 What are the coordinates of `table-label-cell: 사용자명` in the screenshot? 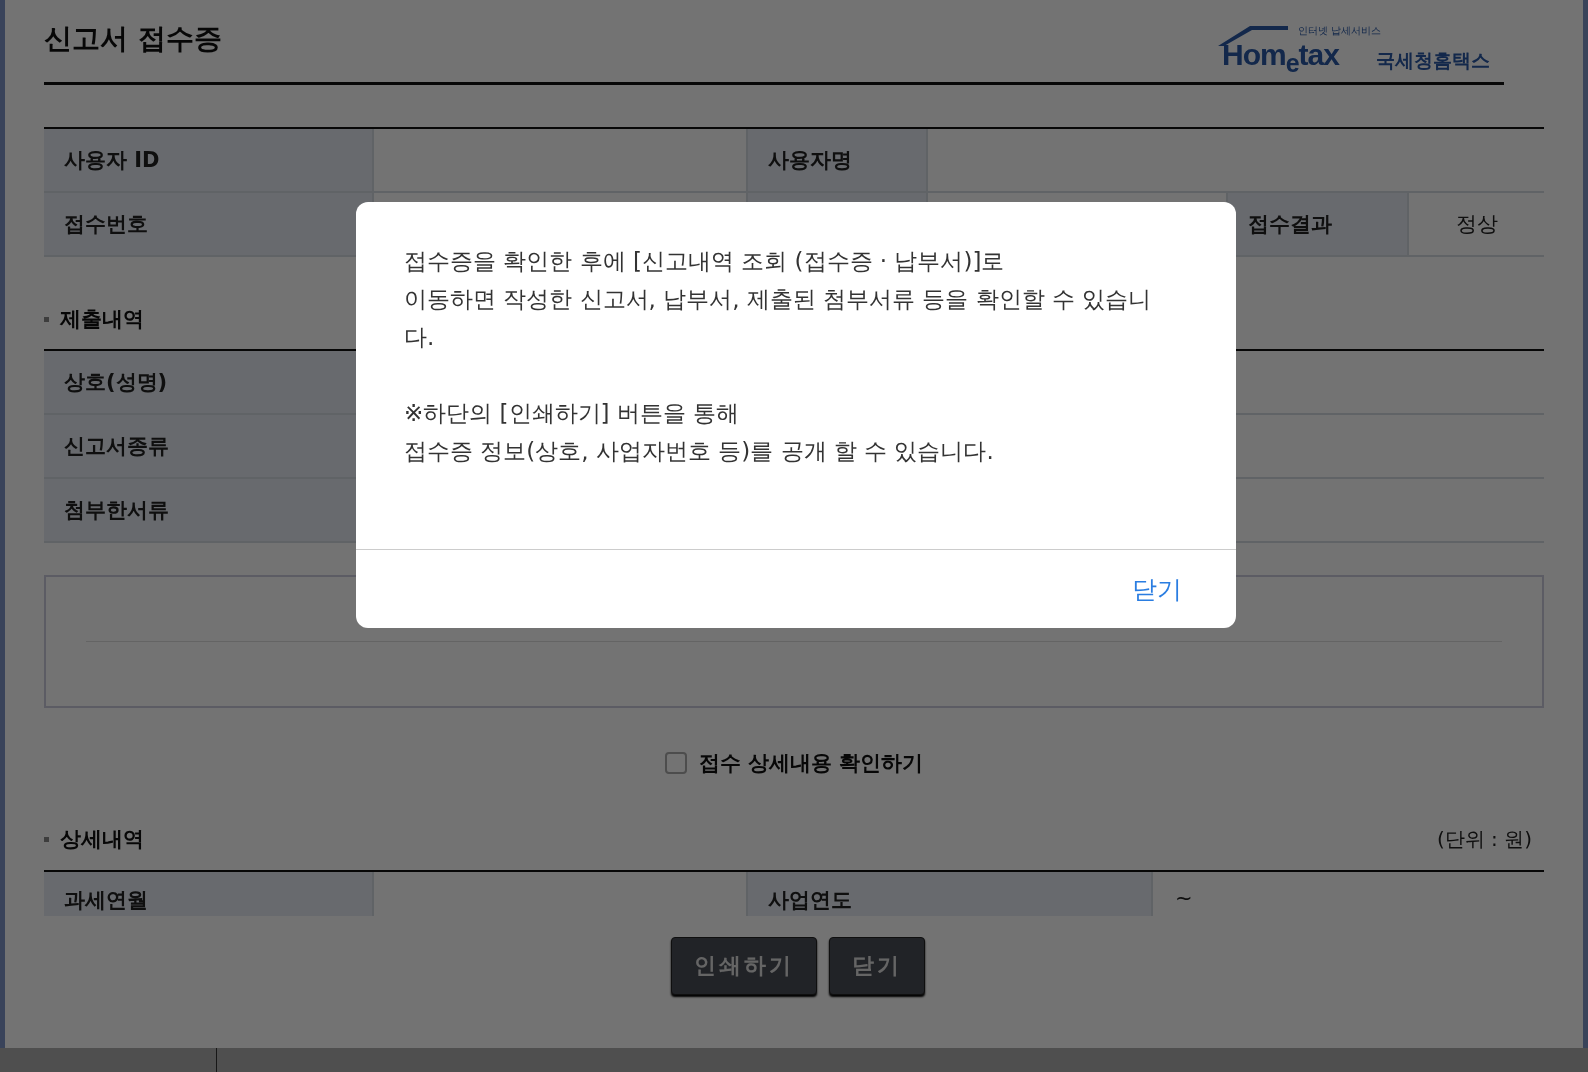 It's located at (838, 160).